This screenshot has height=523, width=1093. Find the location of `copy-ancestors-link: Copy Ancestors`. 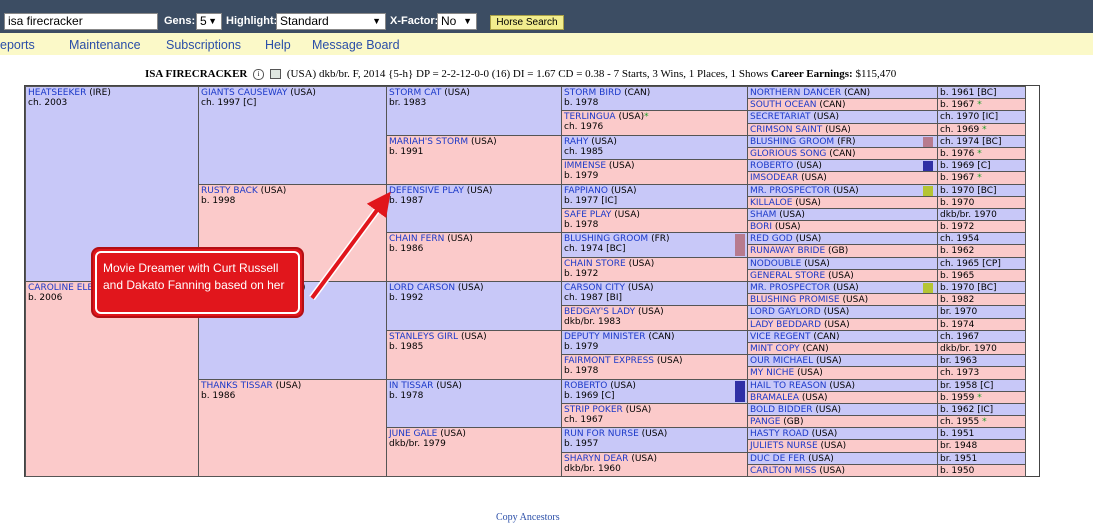

copy-ancestors-link: Copy Ancestors is located at coordinates (528, 517).